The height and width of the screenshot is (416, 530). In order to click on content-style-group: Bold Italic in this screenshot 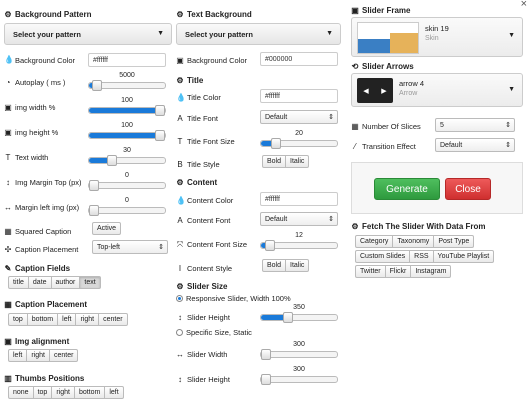, I will do `click(286, 265)`.